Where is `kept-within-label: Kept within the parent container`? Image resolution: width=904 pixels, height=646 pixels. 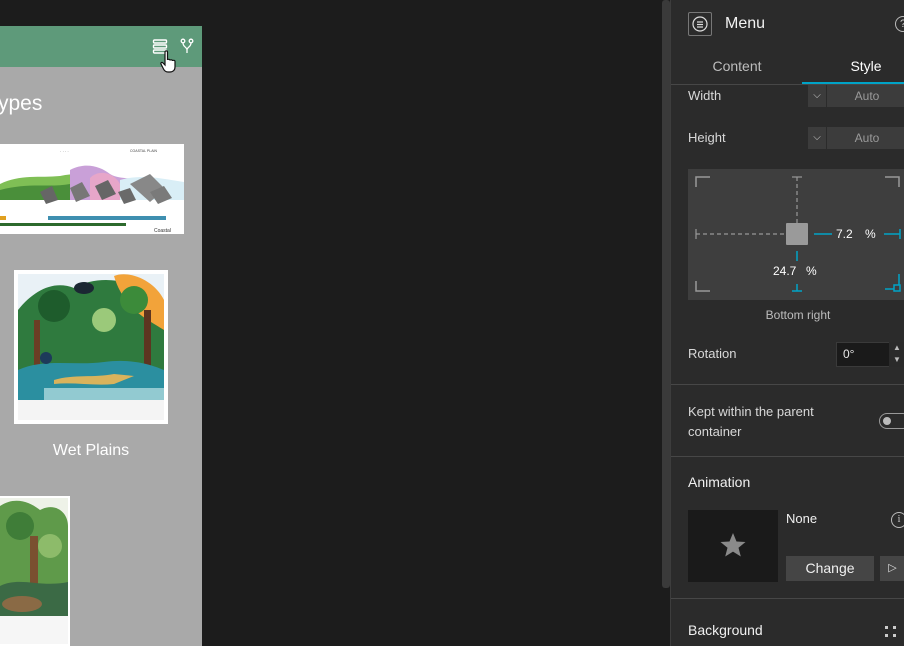
kept-within-label: Kept within the parent container is located at coordinates (751, 422).